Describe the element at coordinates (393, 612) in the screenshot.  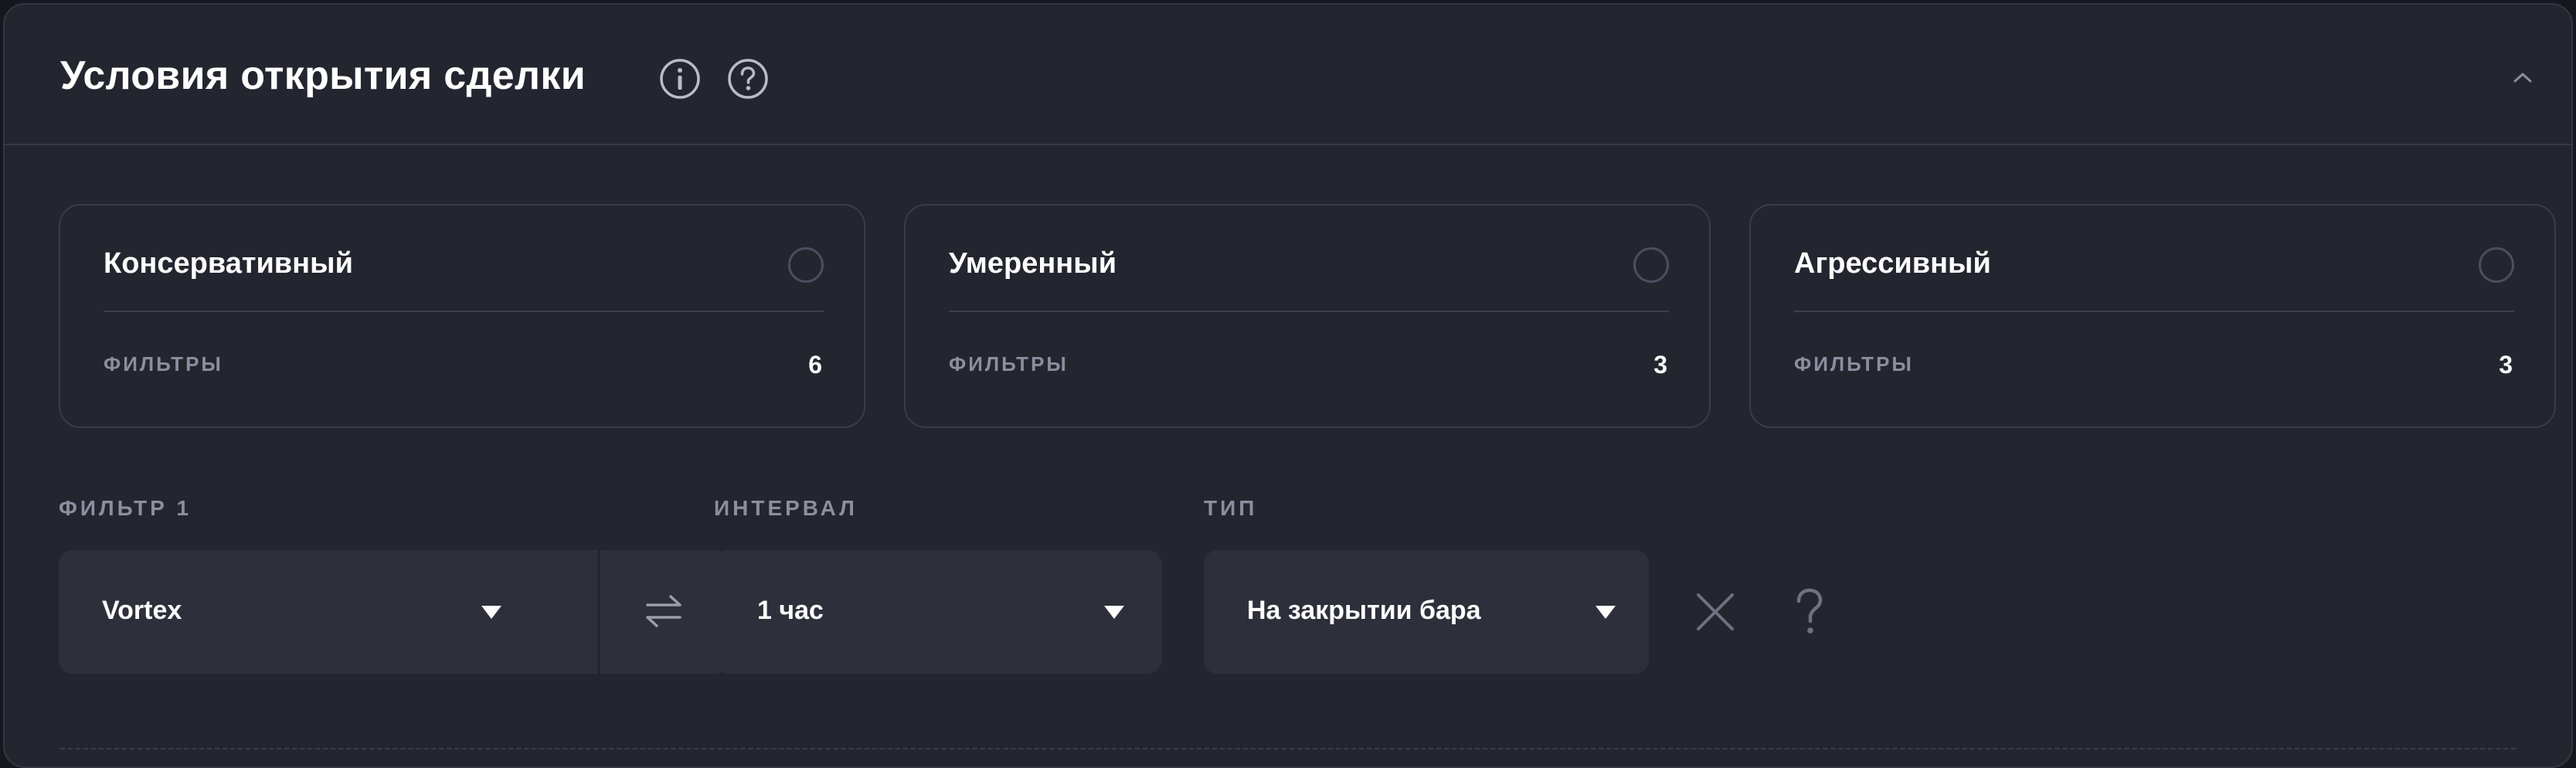
I see `filter-select: Vortex` at that location.